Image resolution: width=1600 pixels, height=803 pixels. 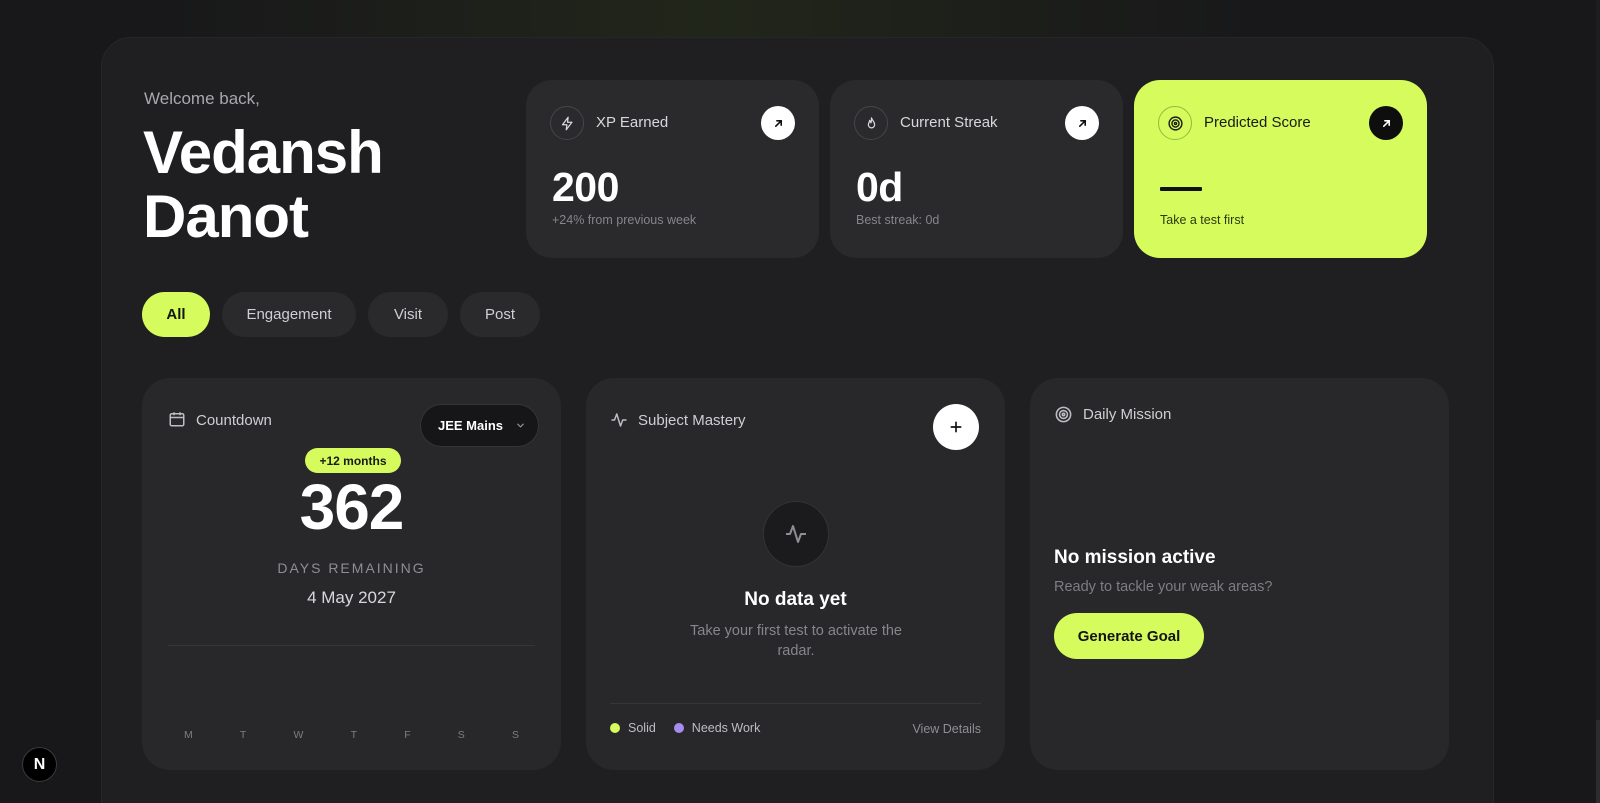 I want to click on calendar-icon, so click(x=177, y=421).